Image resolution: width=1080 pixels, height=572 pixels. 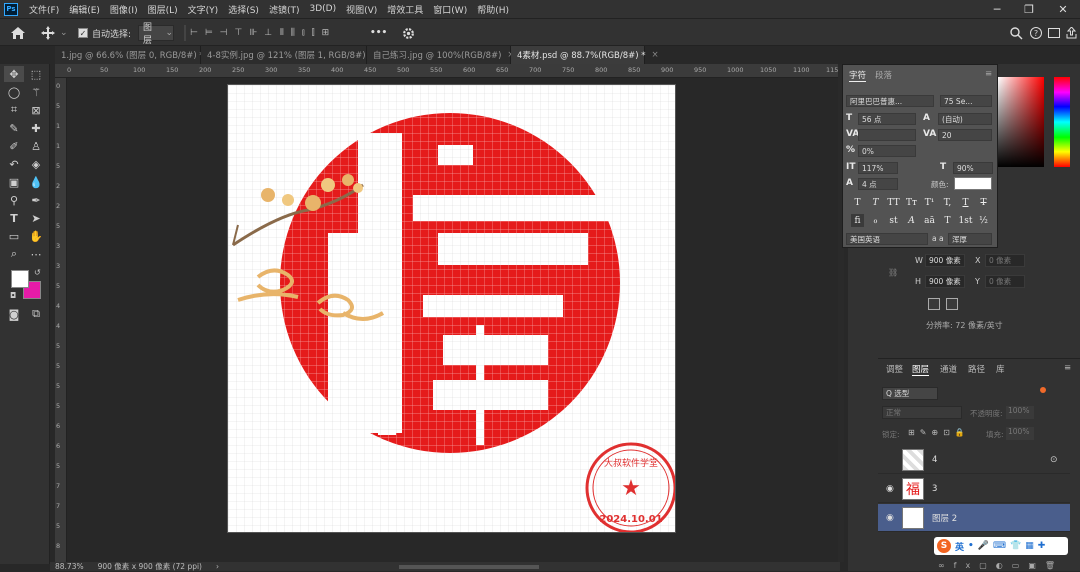 I want to click on tab-layers: 图层, so click(x=921, y=369).